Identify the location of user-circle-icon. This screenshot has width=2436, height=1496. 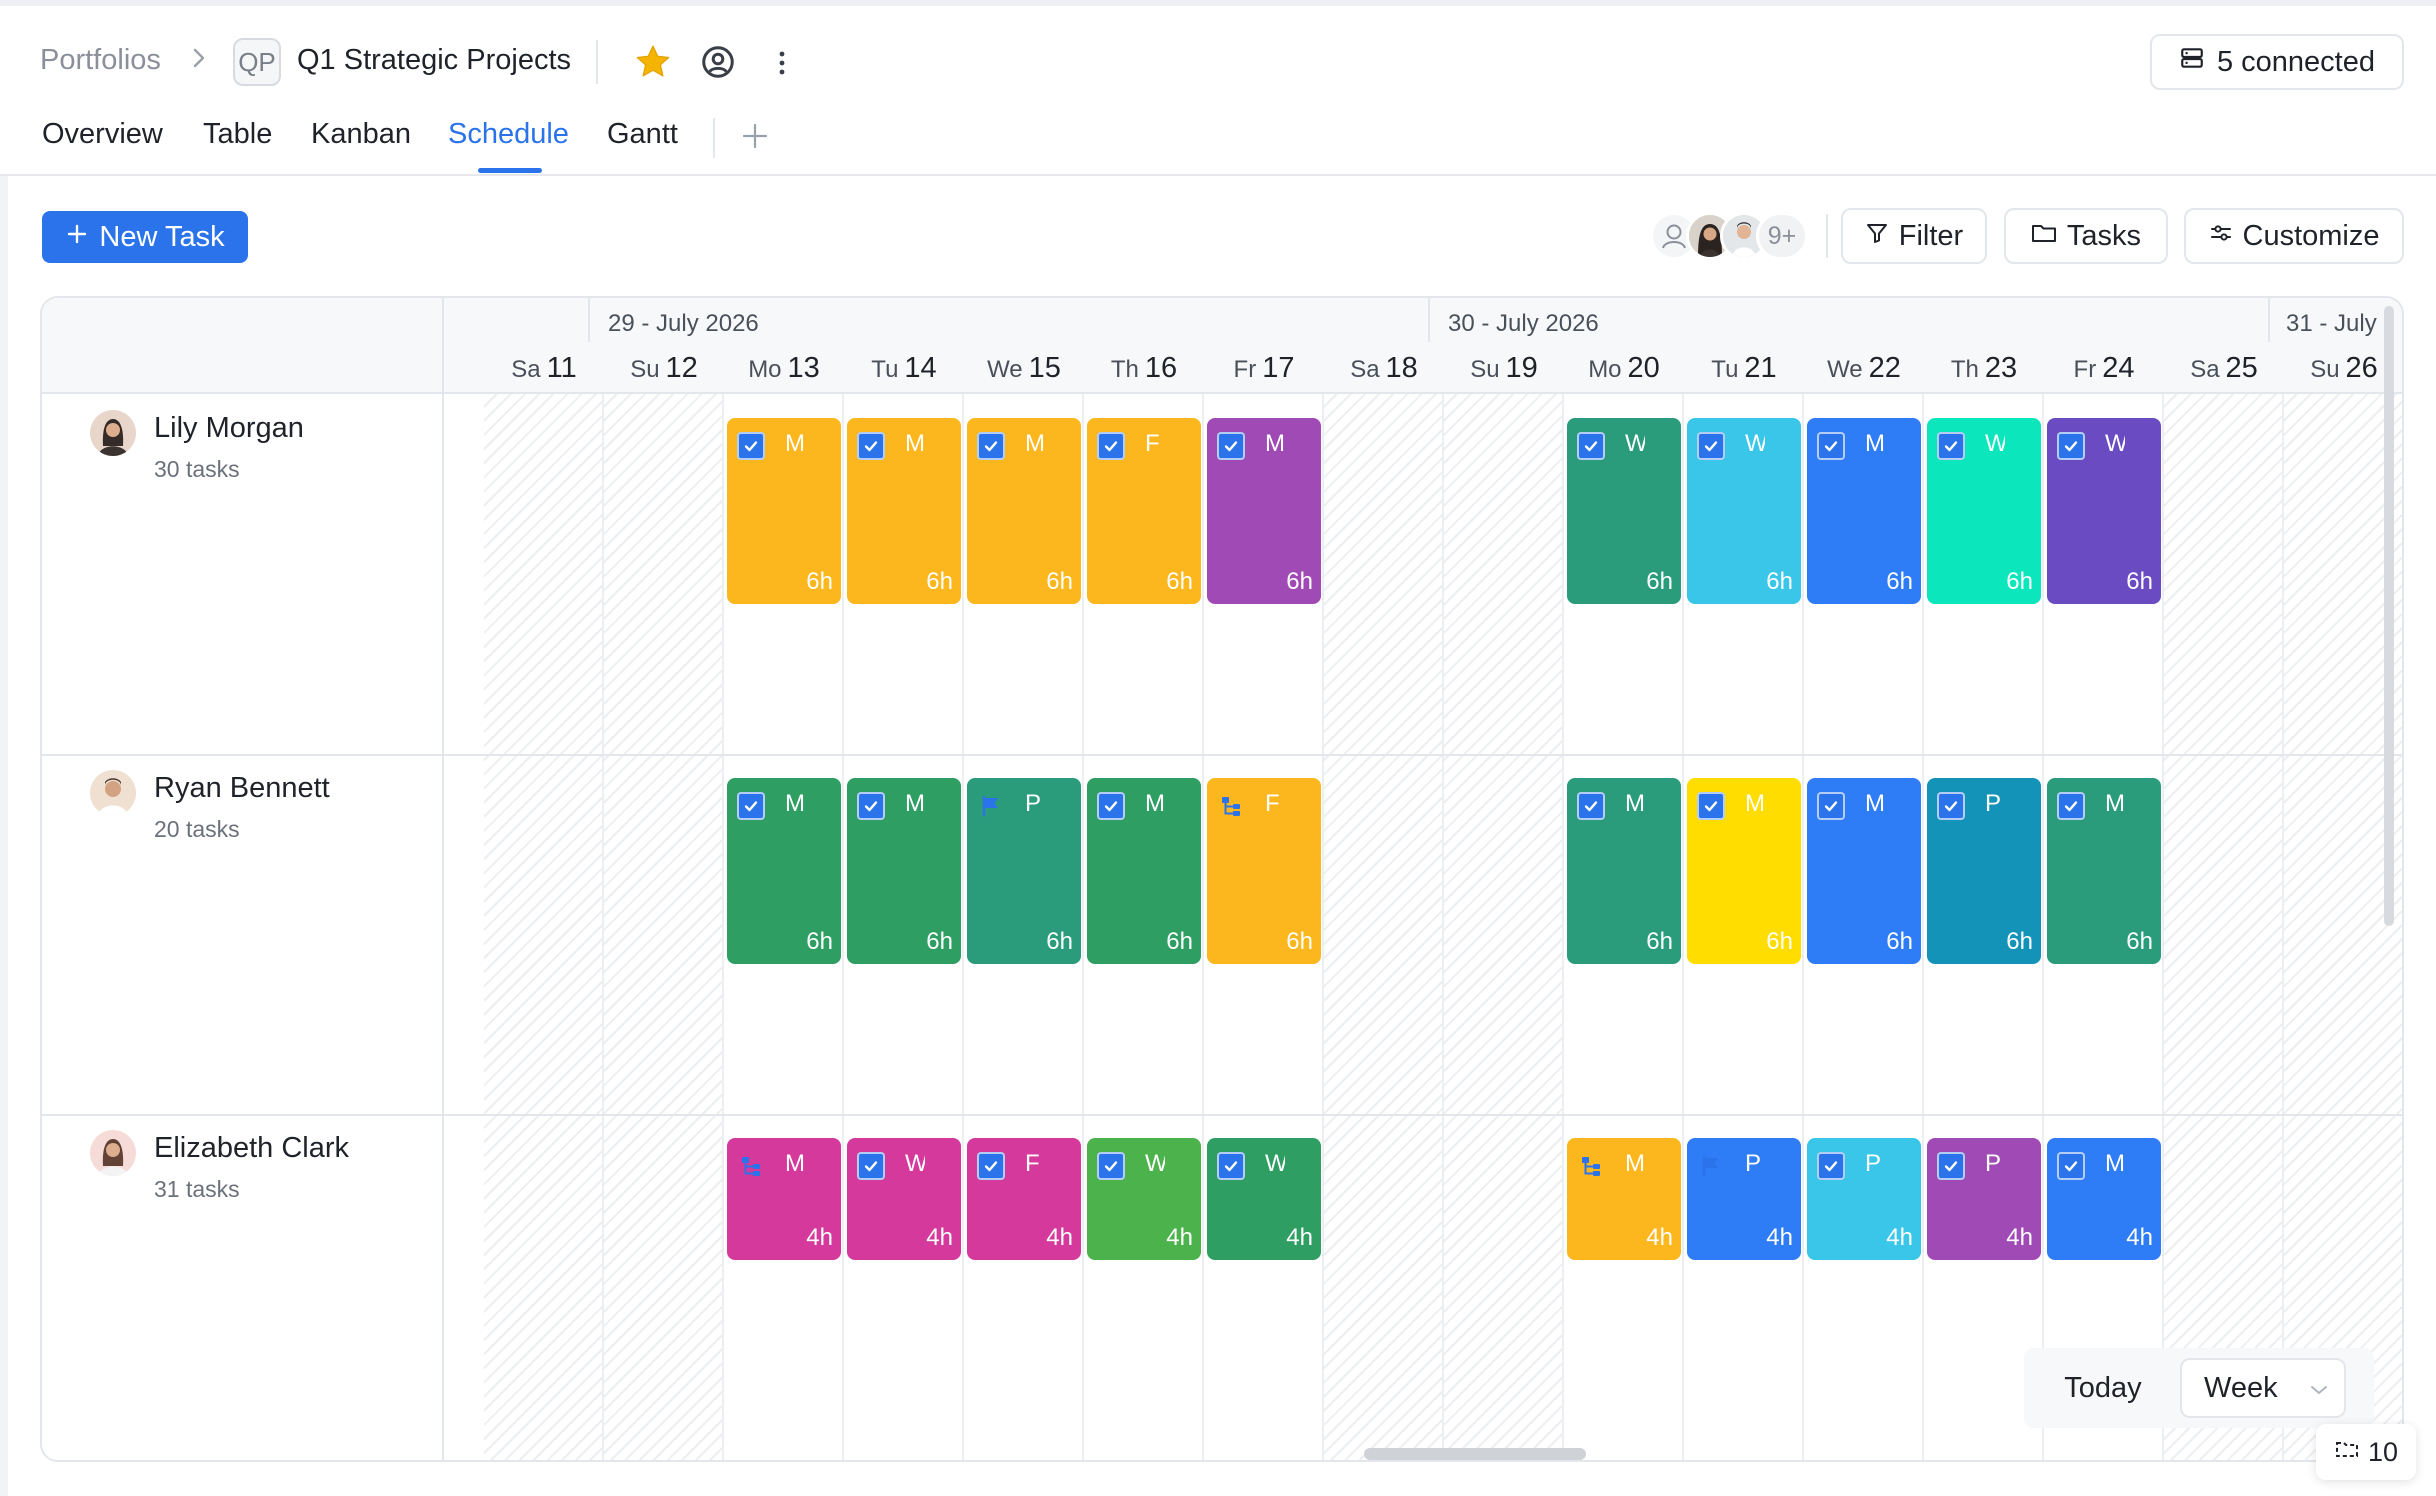
(718, 62).